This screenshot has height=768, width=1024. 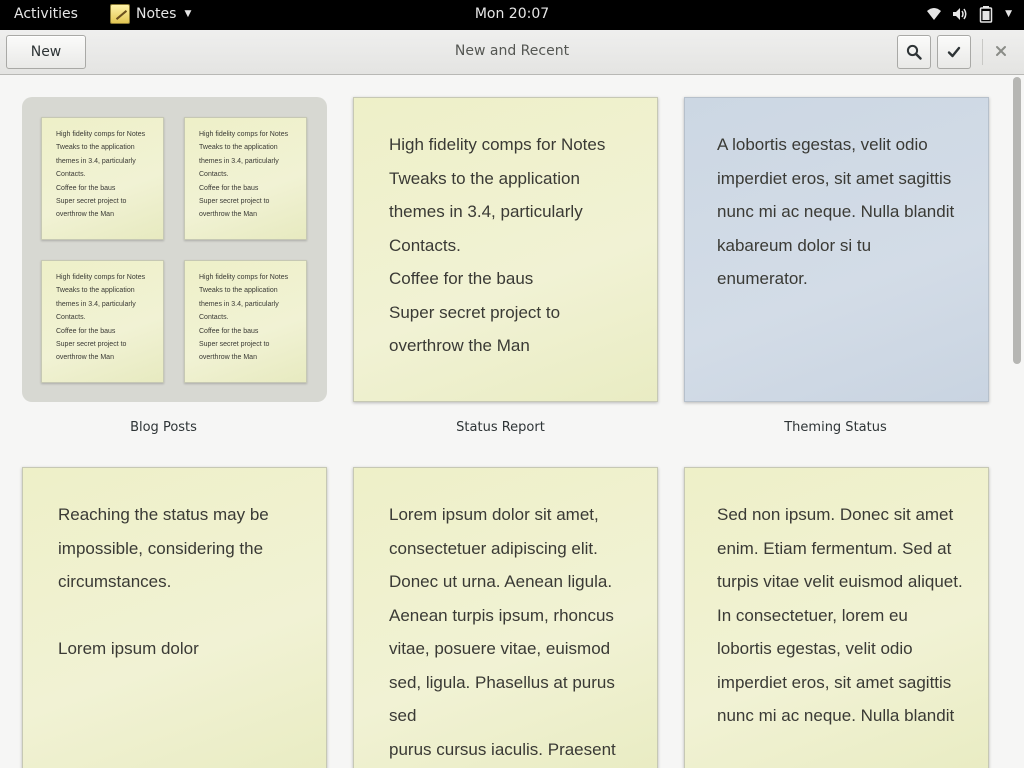 What do you see at coordinates (934, 14) in the screenshot?
I see `wifi-icon` at bounding box center [934, 14].